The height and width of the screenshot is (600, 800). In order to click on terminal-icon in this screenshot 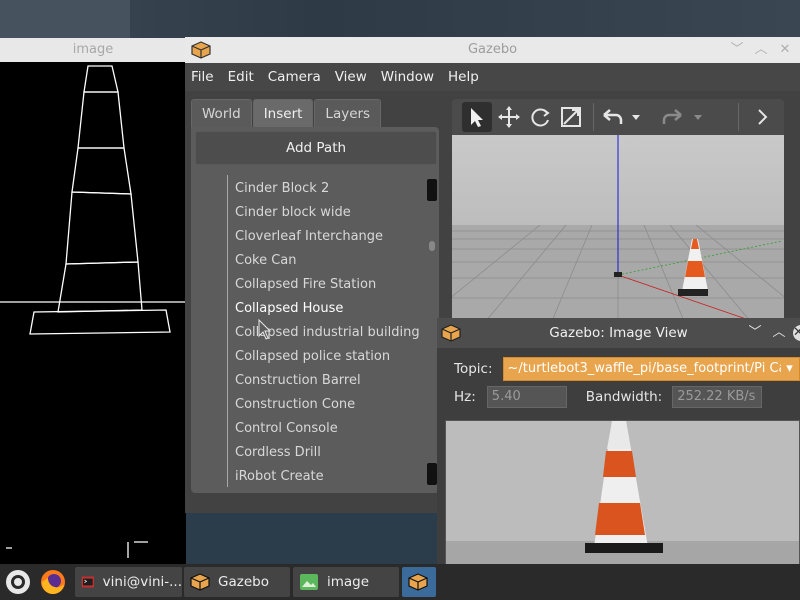, I will do `click(87, 582)`.